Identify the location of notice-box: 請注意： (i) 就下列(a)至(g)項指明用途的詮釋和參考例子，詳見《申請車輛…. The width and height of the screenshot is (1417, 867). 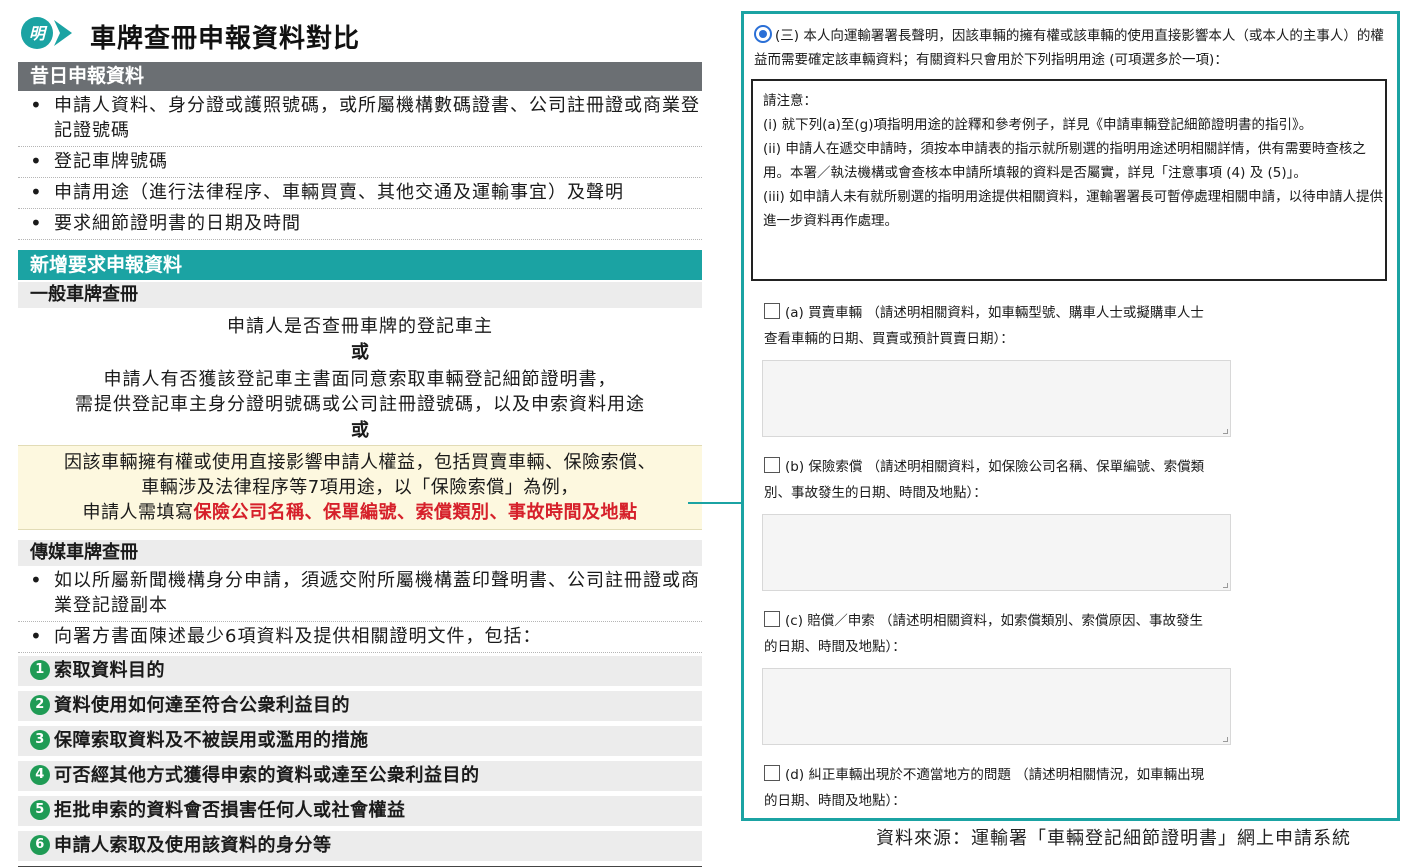
(1069, 180).